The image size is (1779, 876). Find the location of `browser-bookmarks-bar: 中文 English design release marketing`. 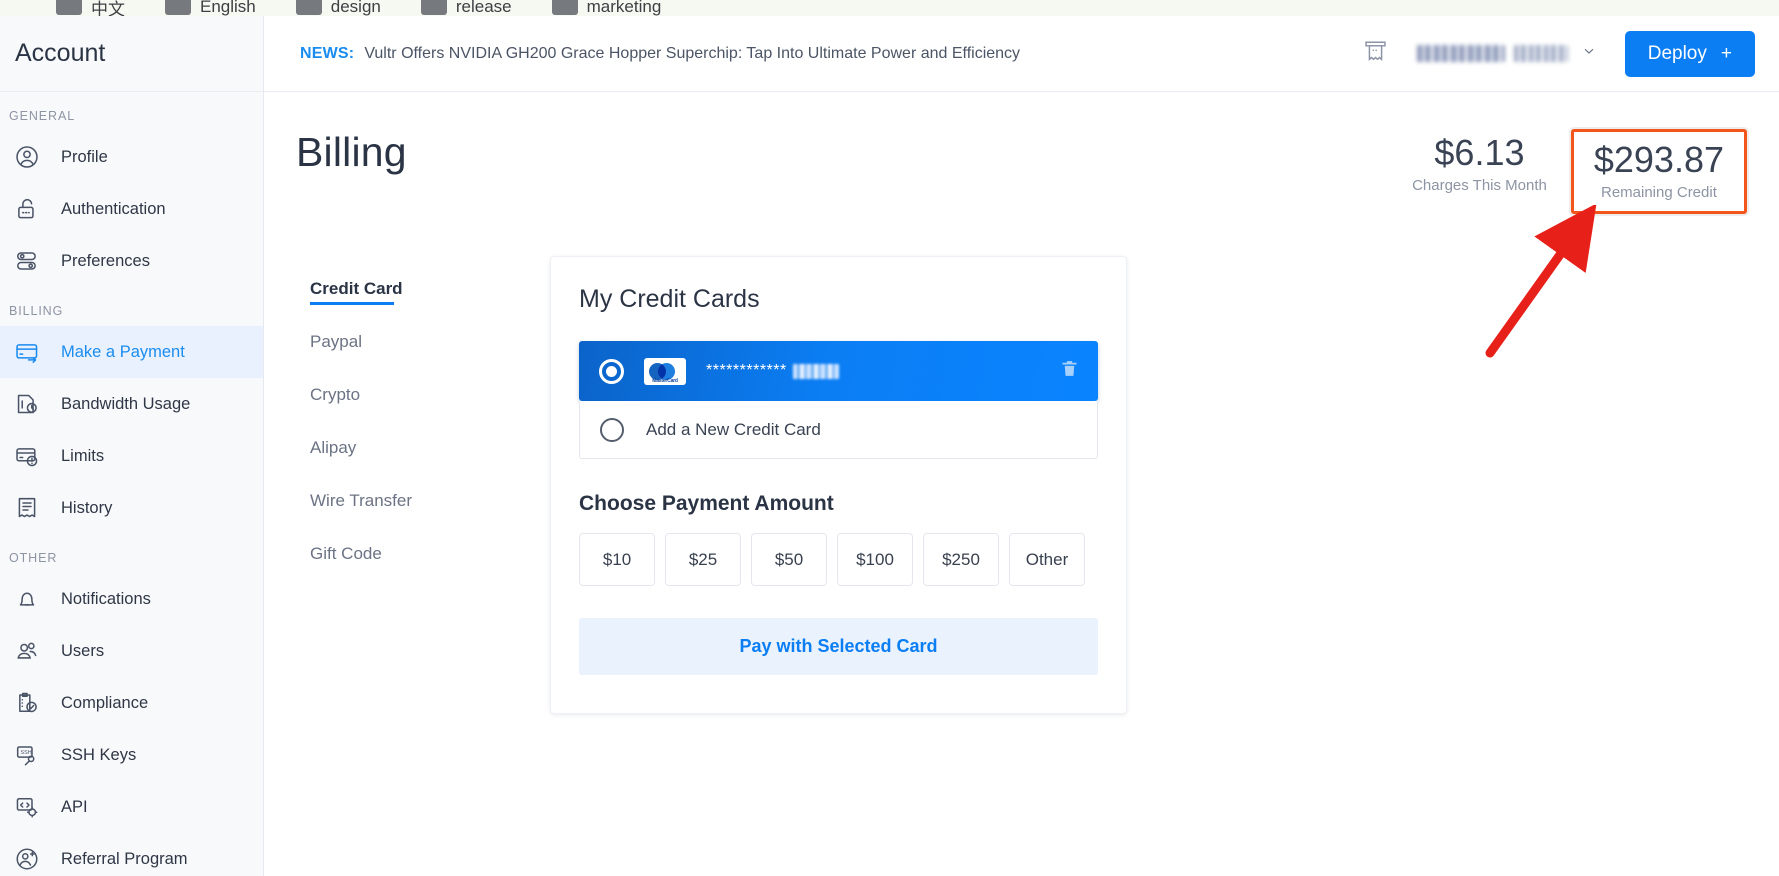

browser-bookmarks-bar: 中文 English design release marketing is located at coordinates (889, 8).